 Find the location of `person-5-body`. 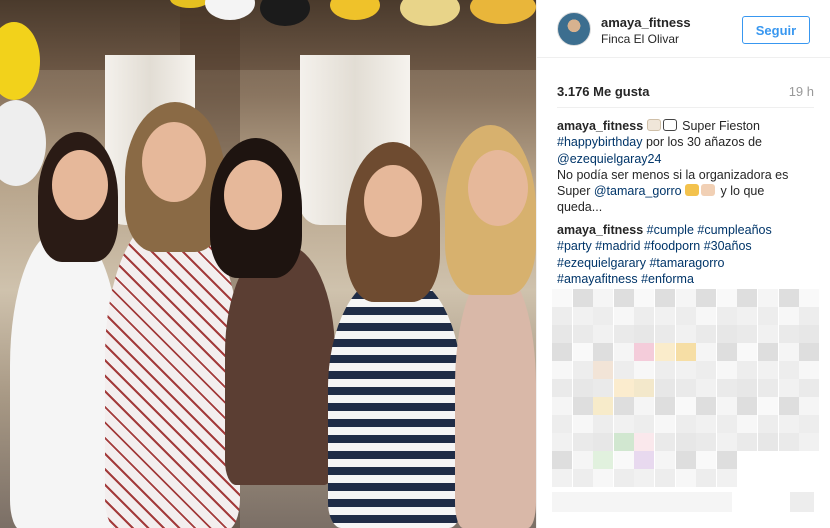

person-5-body is located at coordinates (495, 399).